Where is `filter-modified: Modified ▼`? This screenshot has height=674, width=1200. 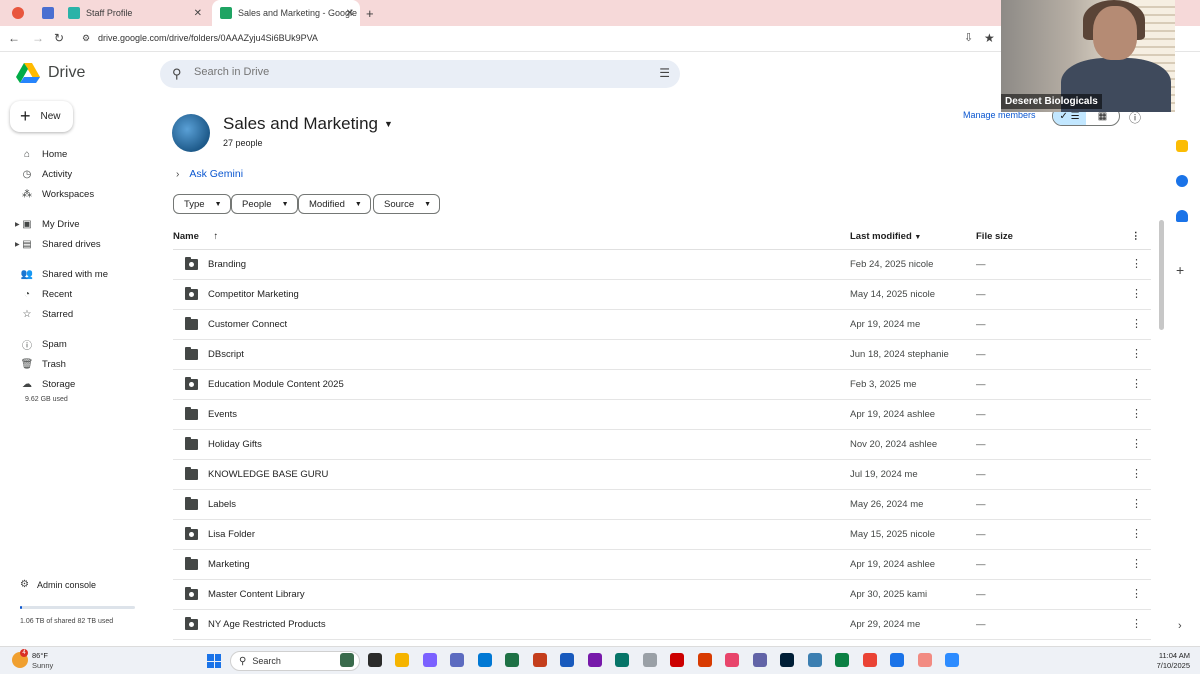 filter-modified: Modified ▼ is located at coordinates (334, 204).